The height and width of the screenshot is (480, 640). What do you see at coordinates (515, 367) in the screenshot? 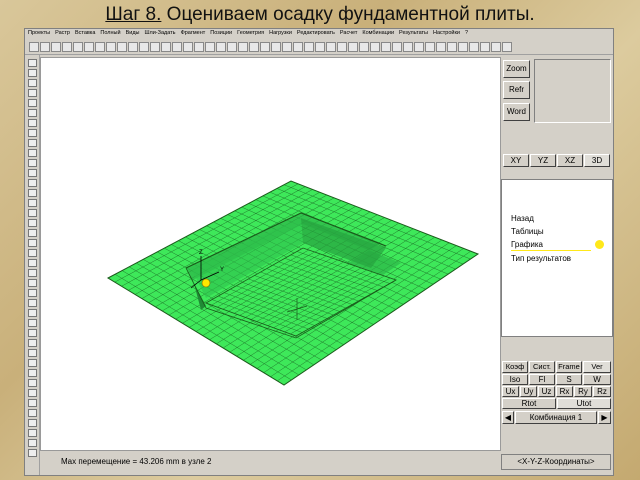
I see `tab-coef: Коэф` at bounding box center [515, 367].